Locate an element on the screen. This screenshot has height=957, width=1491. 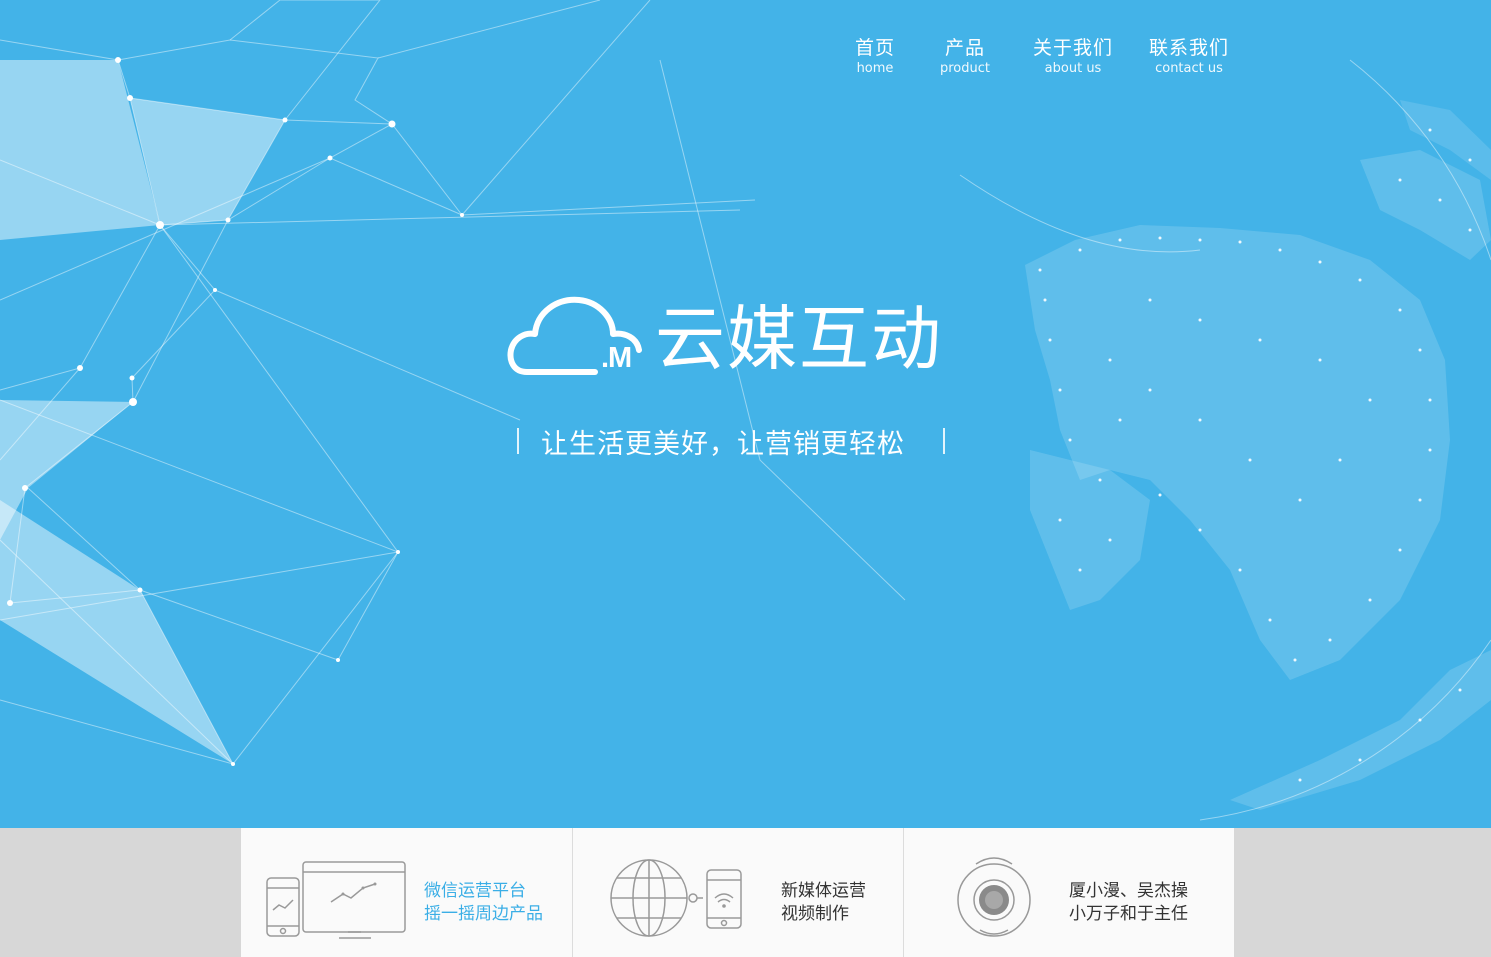
slogan-text: 让生活更美好，让营销更轻松 is located at coordinates (723, 444).